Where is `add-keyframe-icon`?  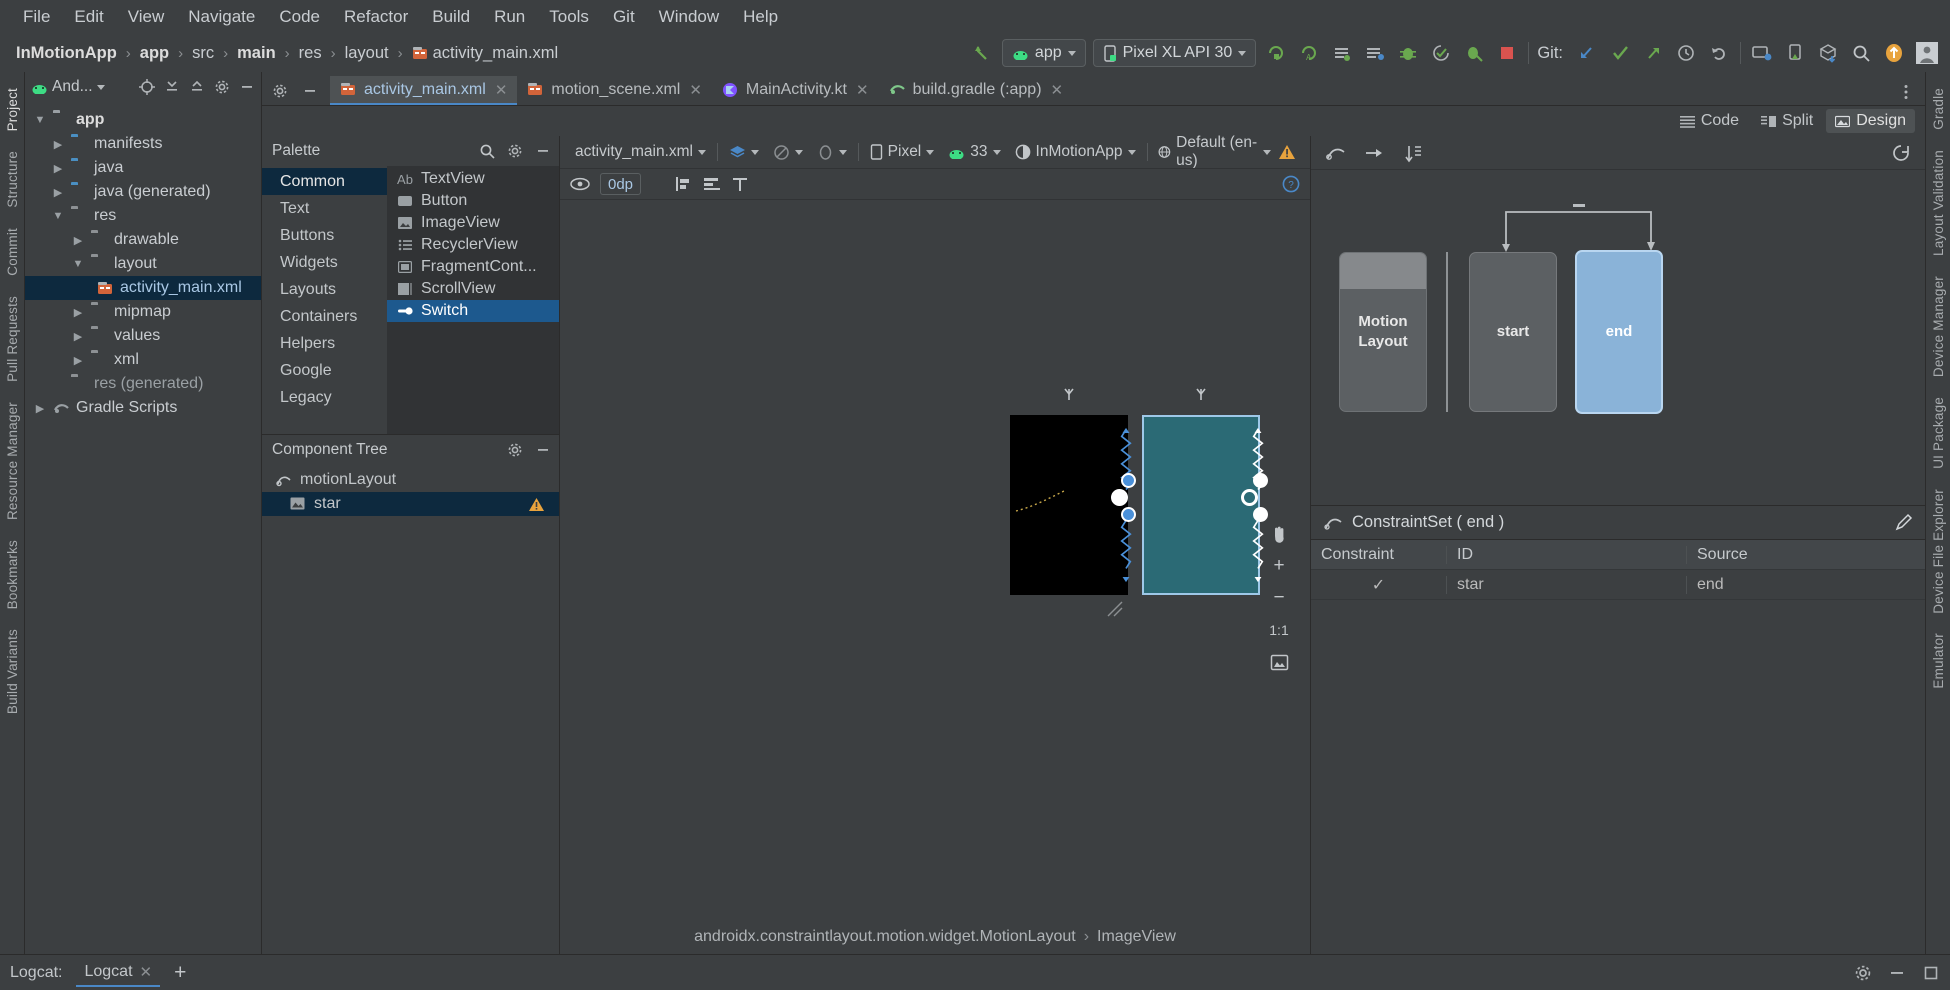 add-keyframe-icon is located at coordinates (1412, 153).